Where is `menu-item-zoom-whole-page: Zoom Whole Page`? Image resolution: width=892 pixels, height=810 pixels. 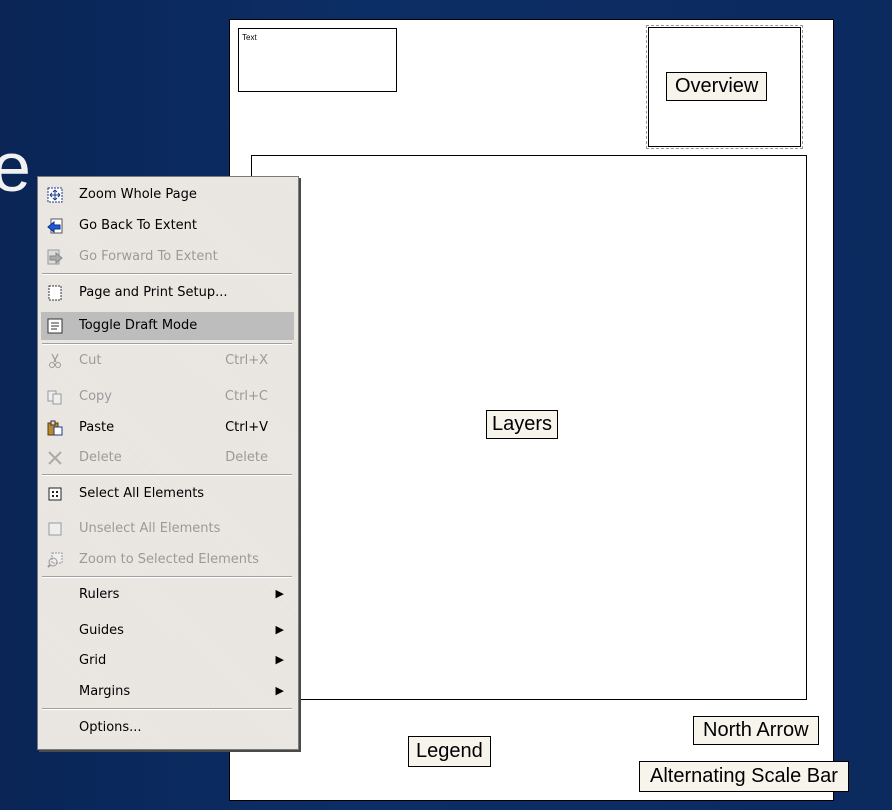
menu-item-zoom-whole-page: Zoom Whole Page is located at coordinates (167, 195).